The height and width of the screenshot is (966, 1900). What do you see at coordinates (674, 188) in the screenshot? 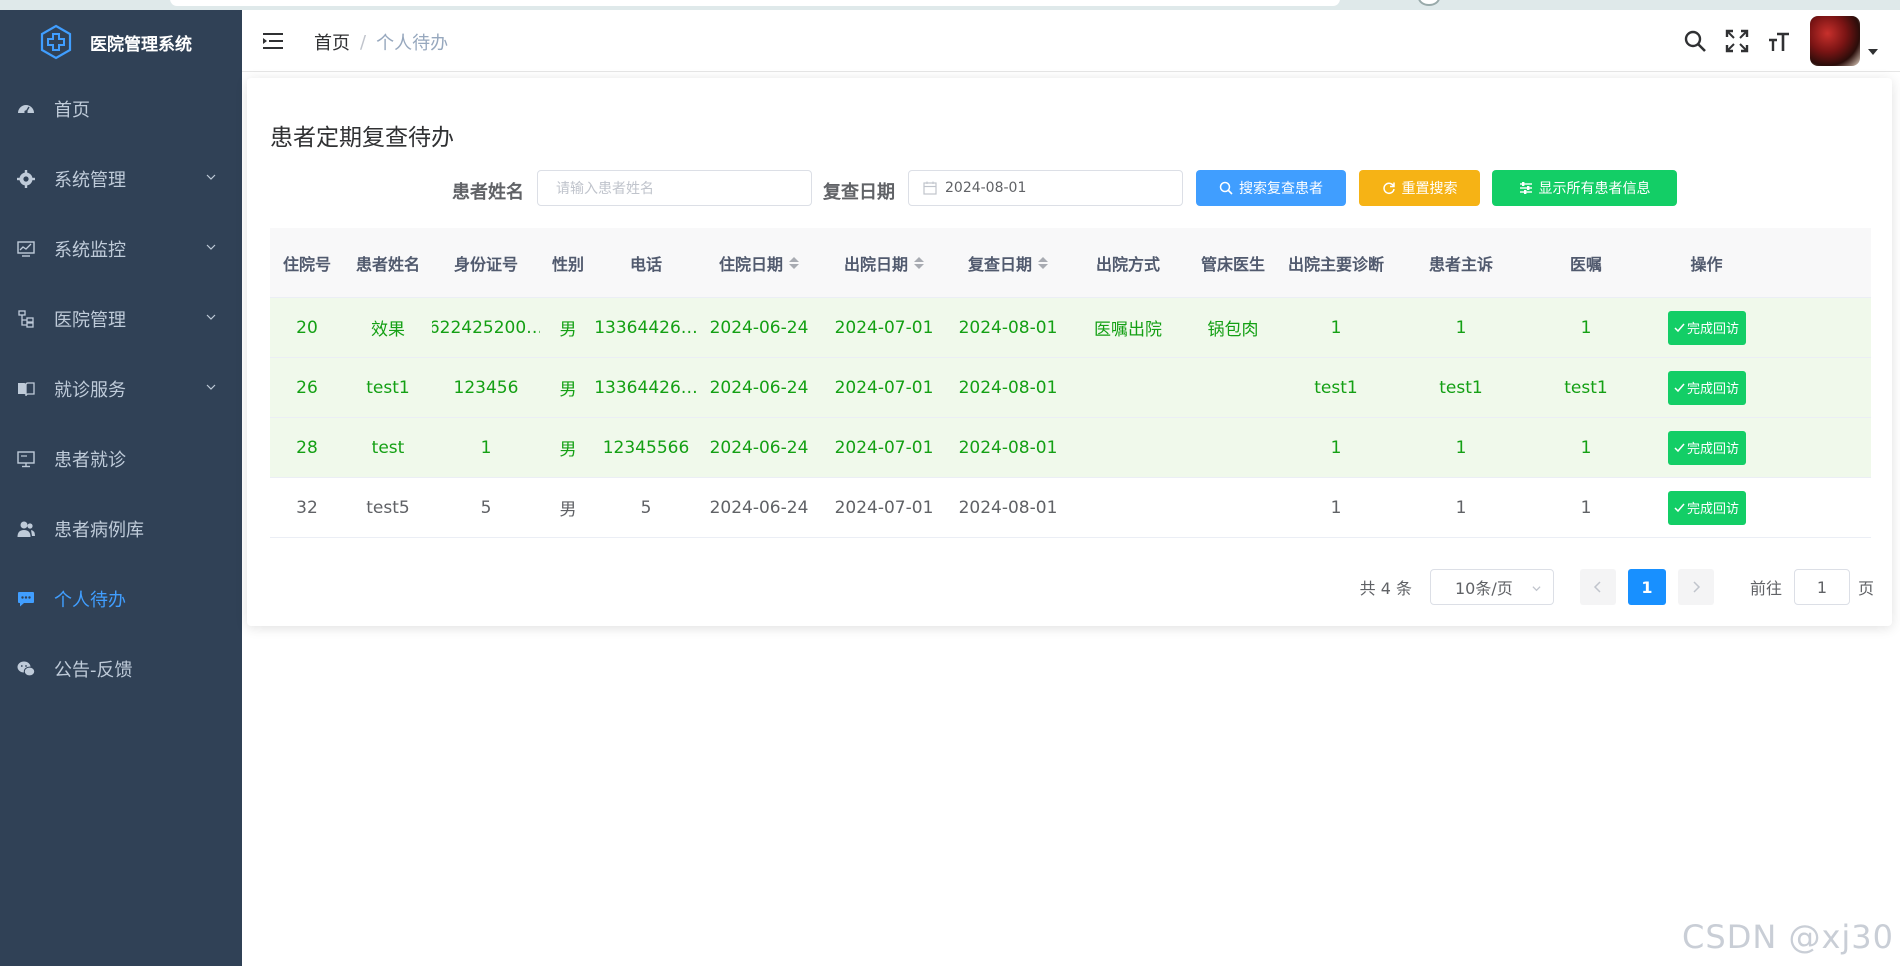
I see `patient-name-input: 请输入患者姓名` at bounding box center [674, 188].